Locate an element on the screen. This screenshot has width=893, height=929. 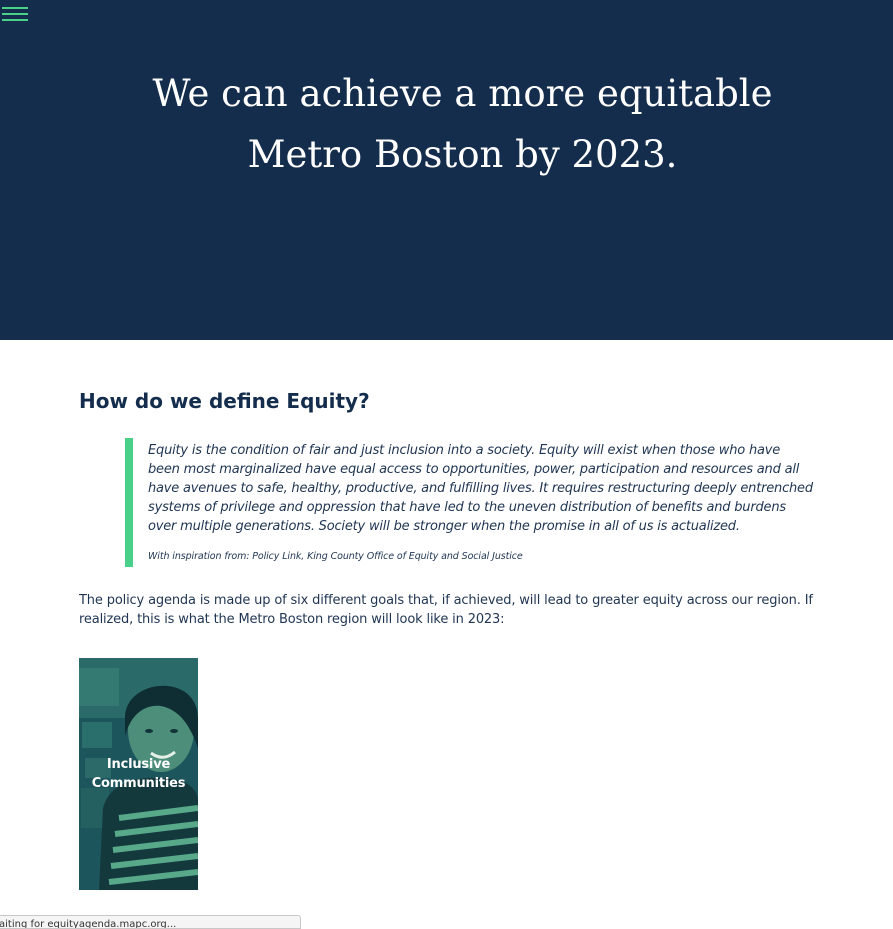
goal-card-inclusive-communities: Inclusive Communities is located at coordinates (138, 774).